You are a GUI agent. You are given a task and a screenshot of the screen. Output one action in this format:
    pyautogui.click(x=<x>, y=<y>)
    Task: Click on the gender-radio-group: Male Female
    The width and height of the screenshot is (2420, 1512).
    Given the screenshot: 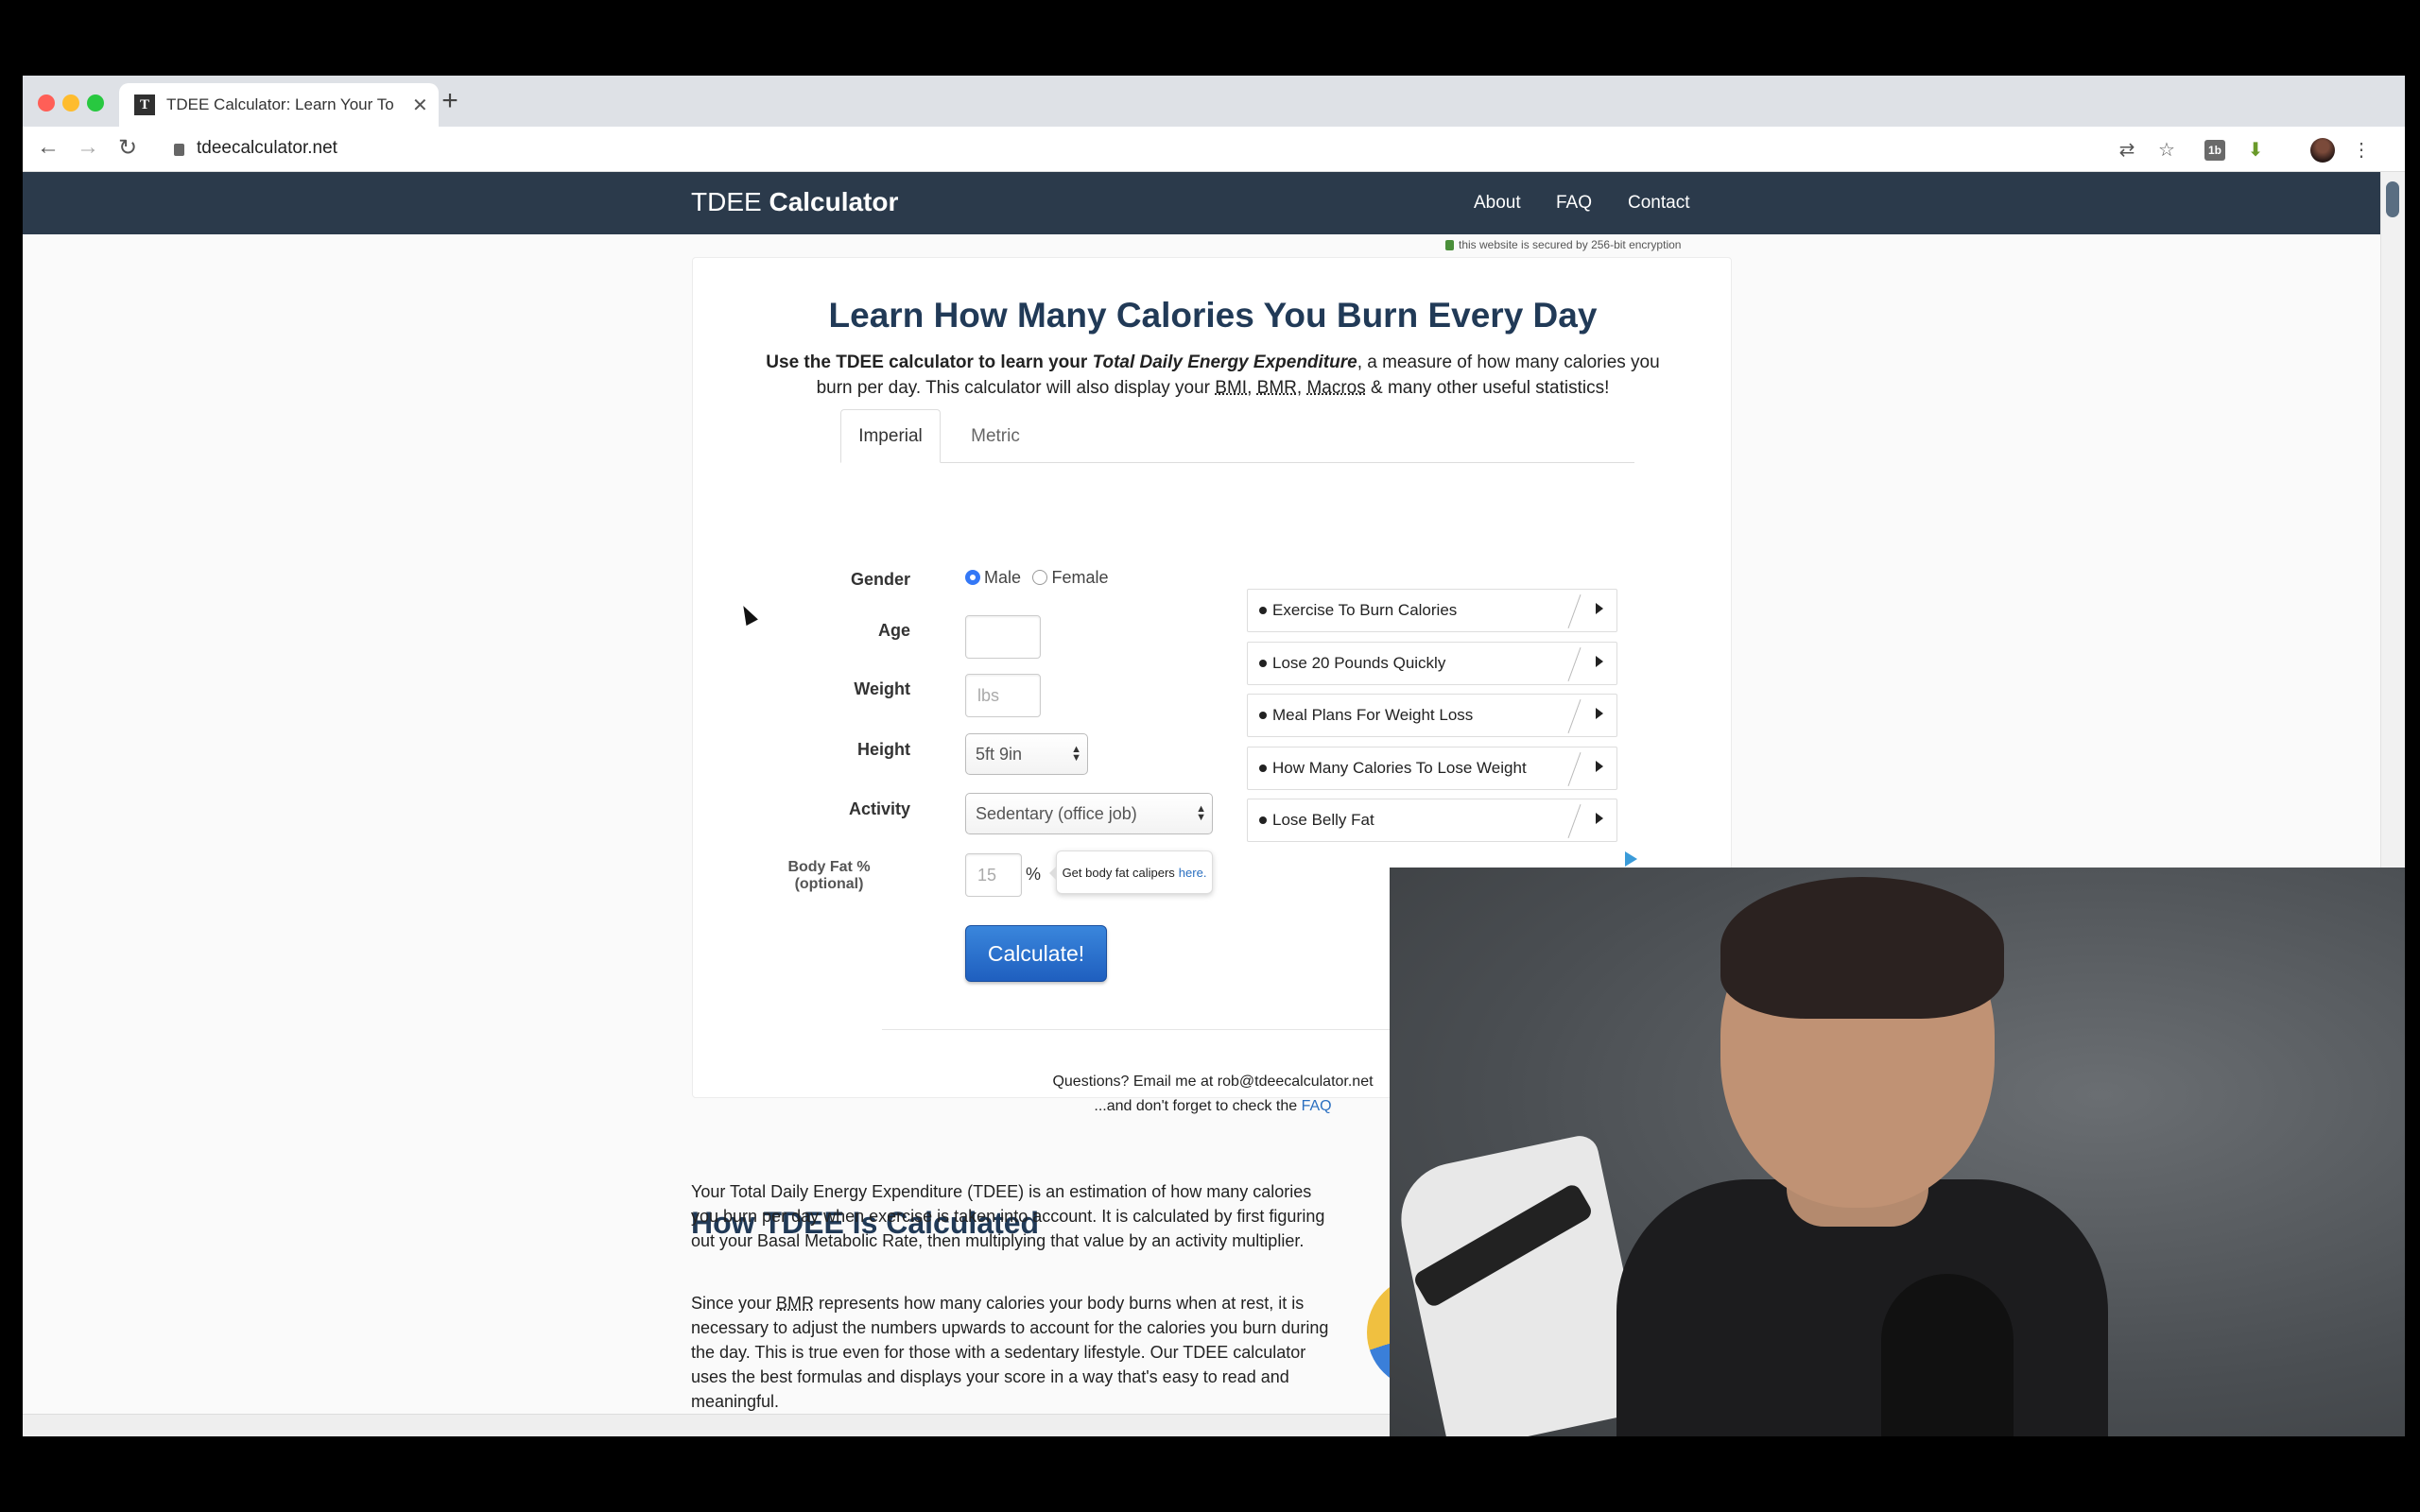 What is the action you would take?
    pyautogui.click(x=1040, y=578)
    